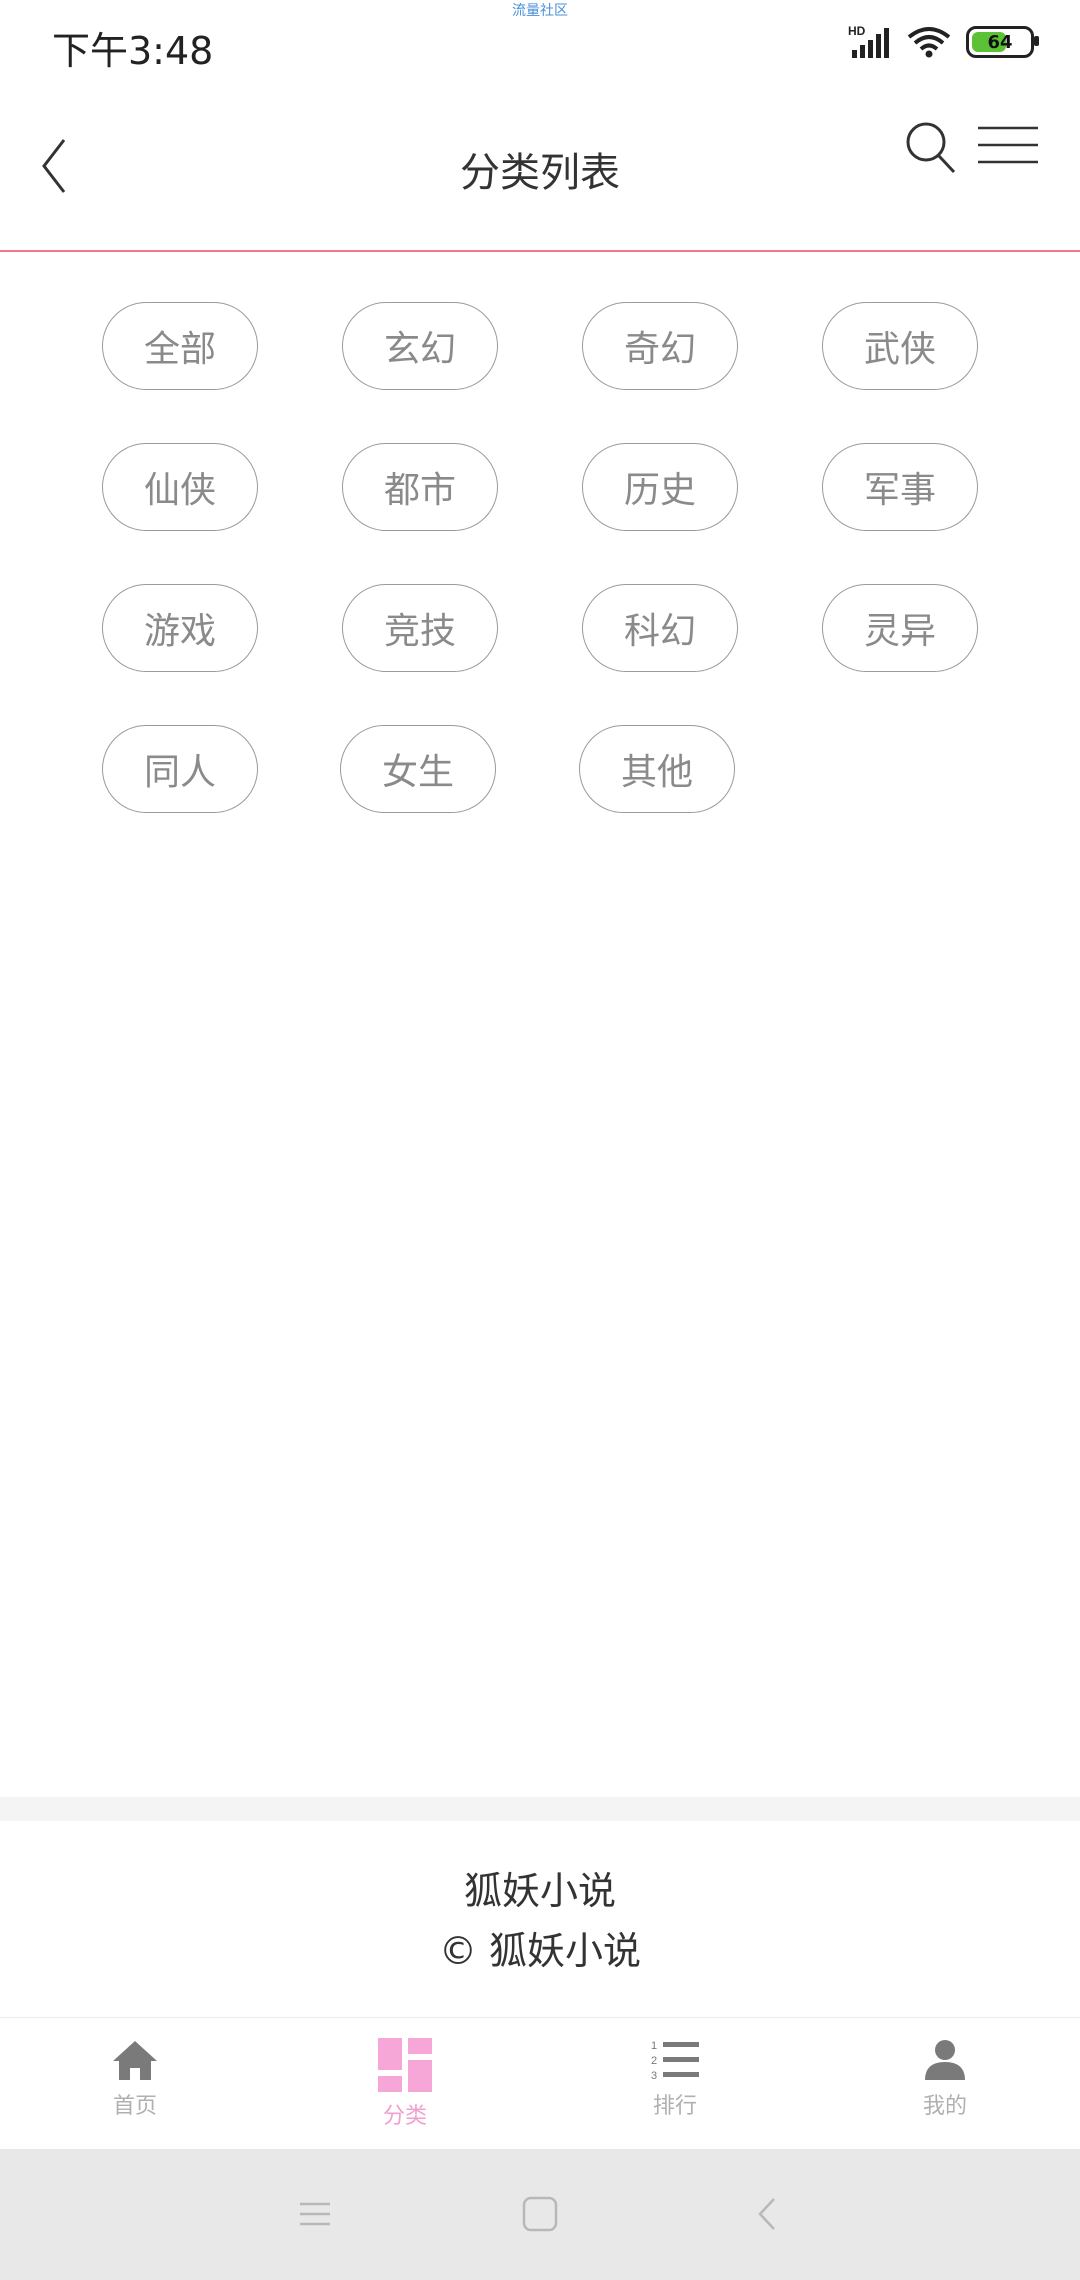 The width and height of the screenshot is (1080, 2280). Describe the element at coordinates (180, 346) in the screenshot. I see `category-pill: 全部` at that location.